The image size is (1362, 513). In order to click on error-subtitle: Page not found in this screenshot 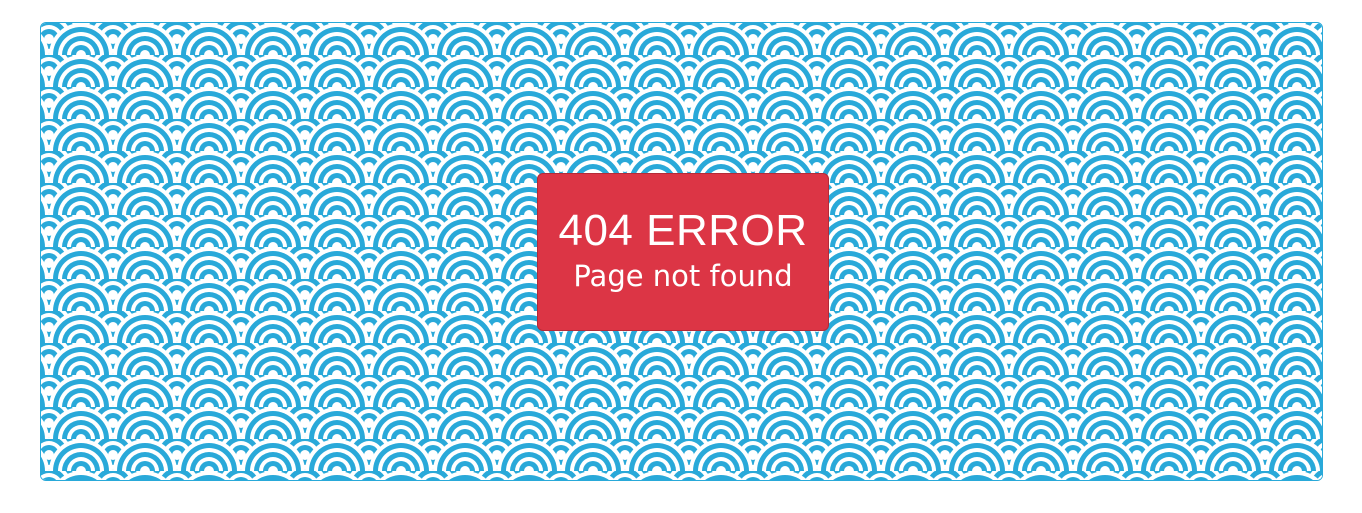, I will do `click(683, 276)`.